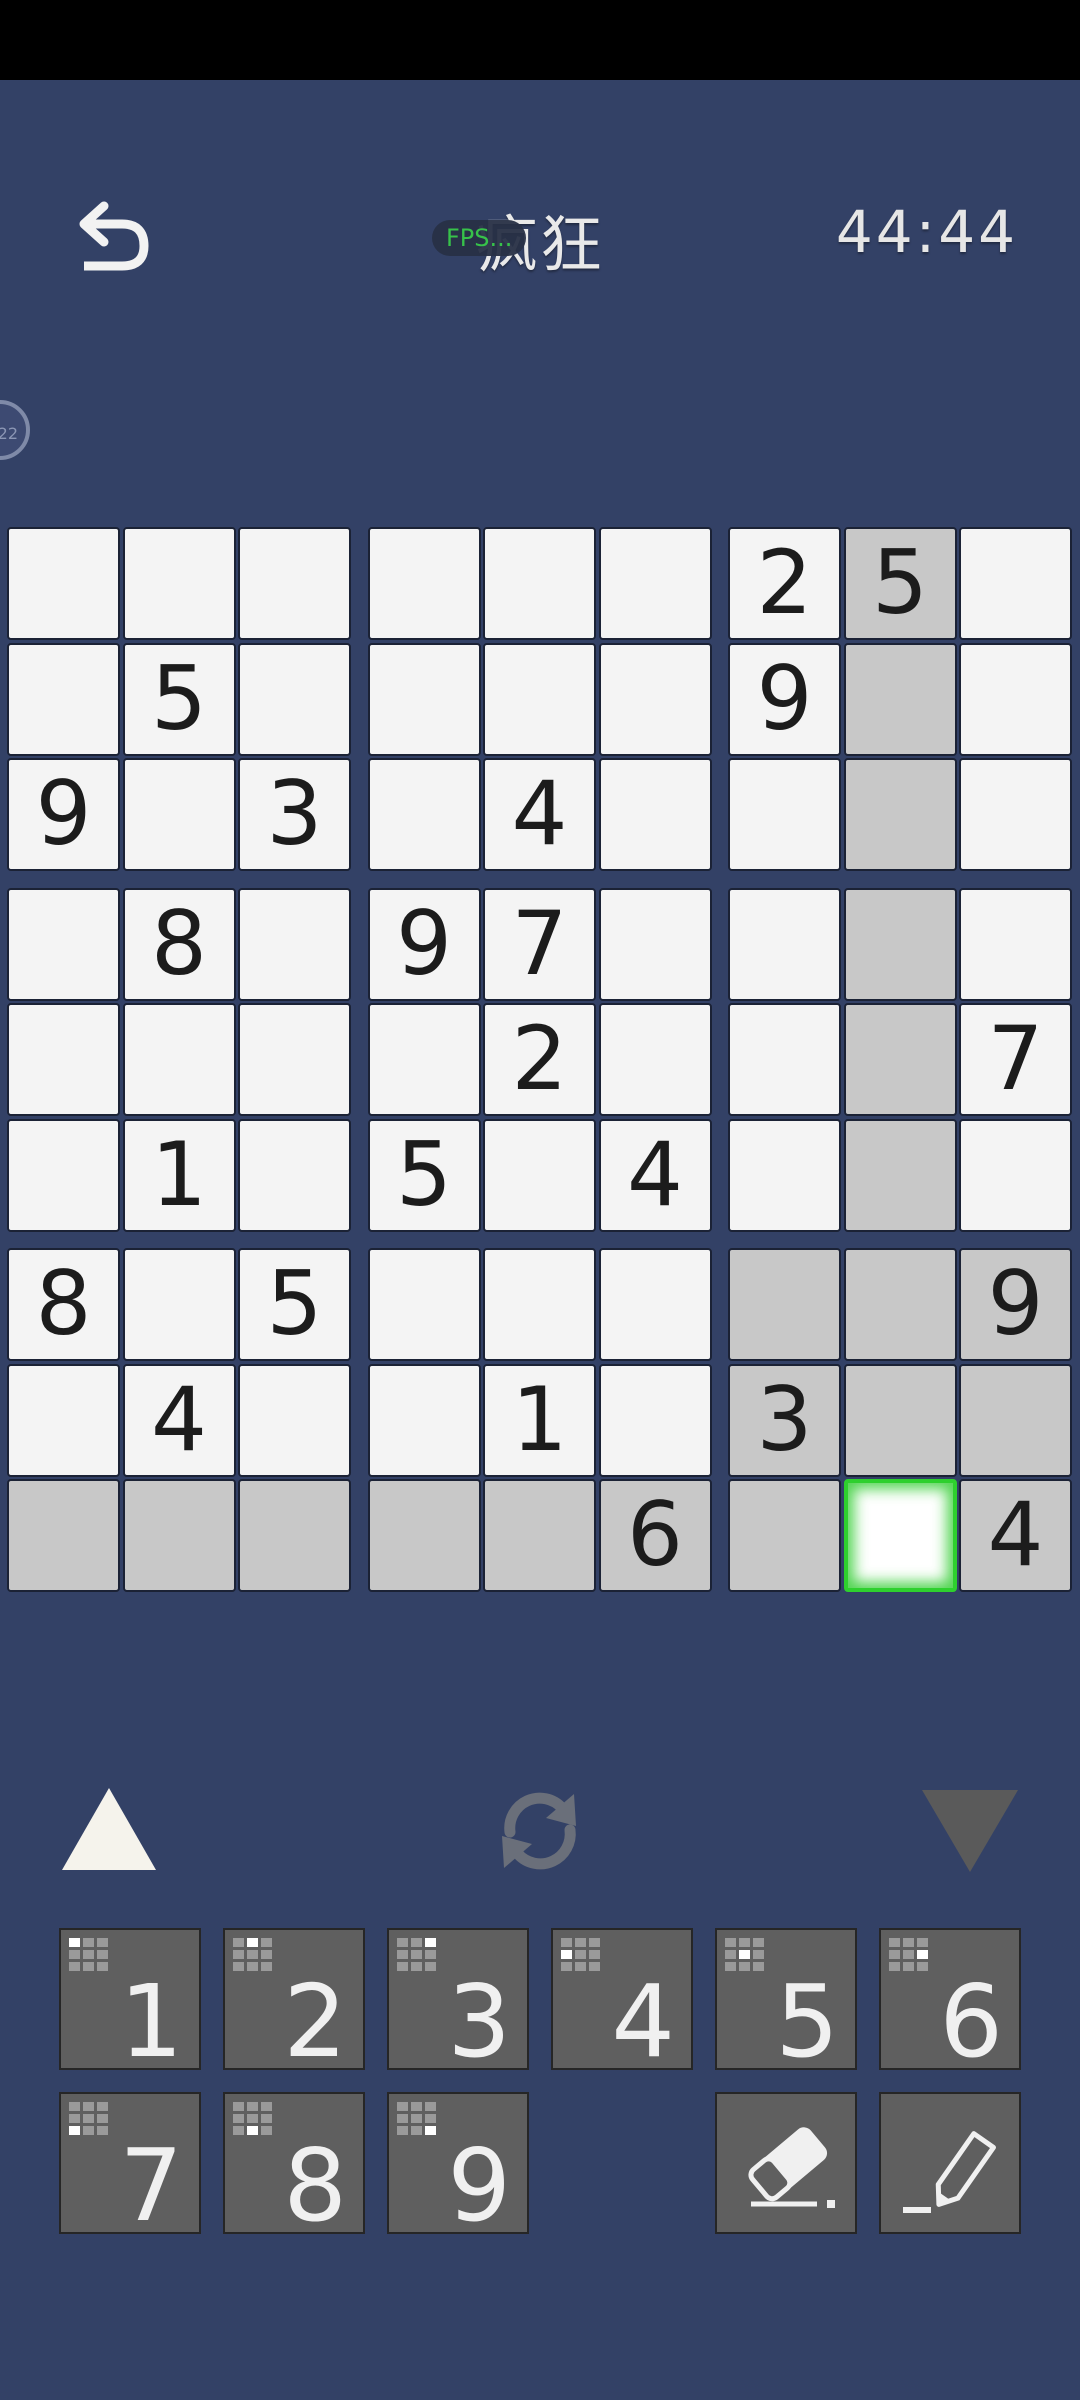 The height and width of the screenshot is (2400, 1080). I want to click on sudoku-cell-r3c1: 9, so click(63, 814).